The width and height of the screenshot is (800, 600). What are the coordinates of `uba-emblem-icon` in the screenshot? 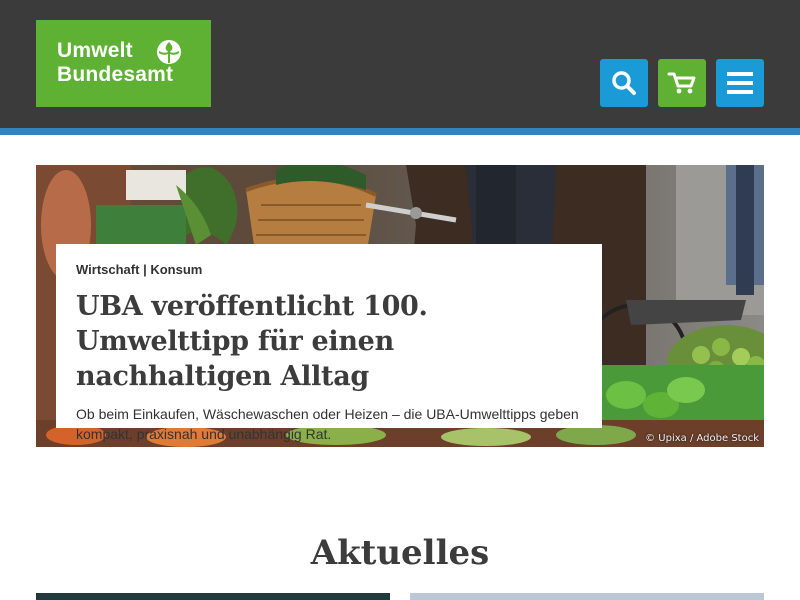 It's located at (169, 52).